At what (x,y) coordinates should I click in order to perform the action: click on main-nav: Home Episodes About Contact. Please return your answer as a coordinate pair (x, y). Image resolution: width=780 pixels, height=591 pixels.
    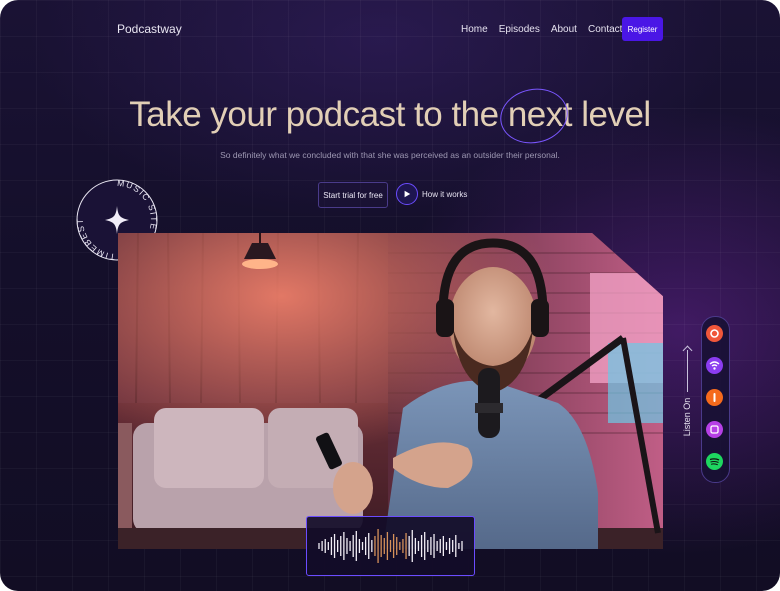
    Looking at the image, I should click on (541, 29).